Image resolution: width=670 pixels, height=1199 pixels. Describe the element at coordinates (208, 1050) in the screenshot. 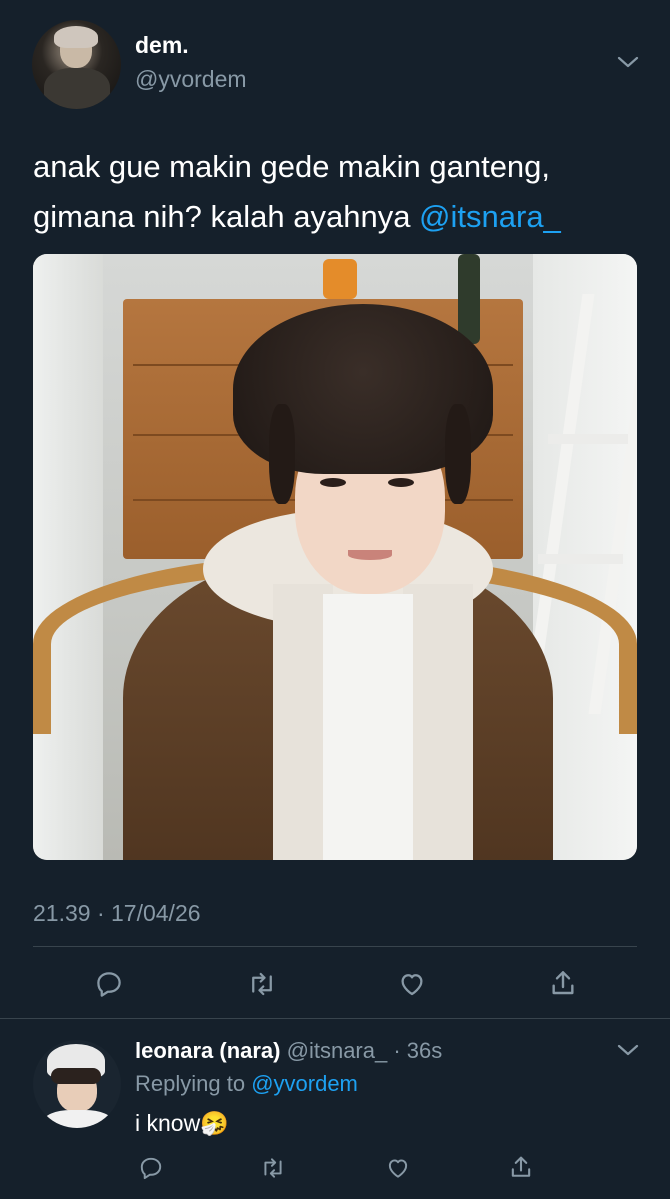

I see `reply-display-name: leonara (nara)` at that location.